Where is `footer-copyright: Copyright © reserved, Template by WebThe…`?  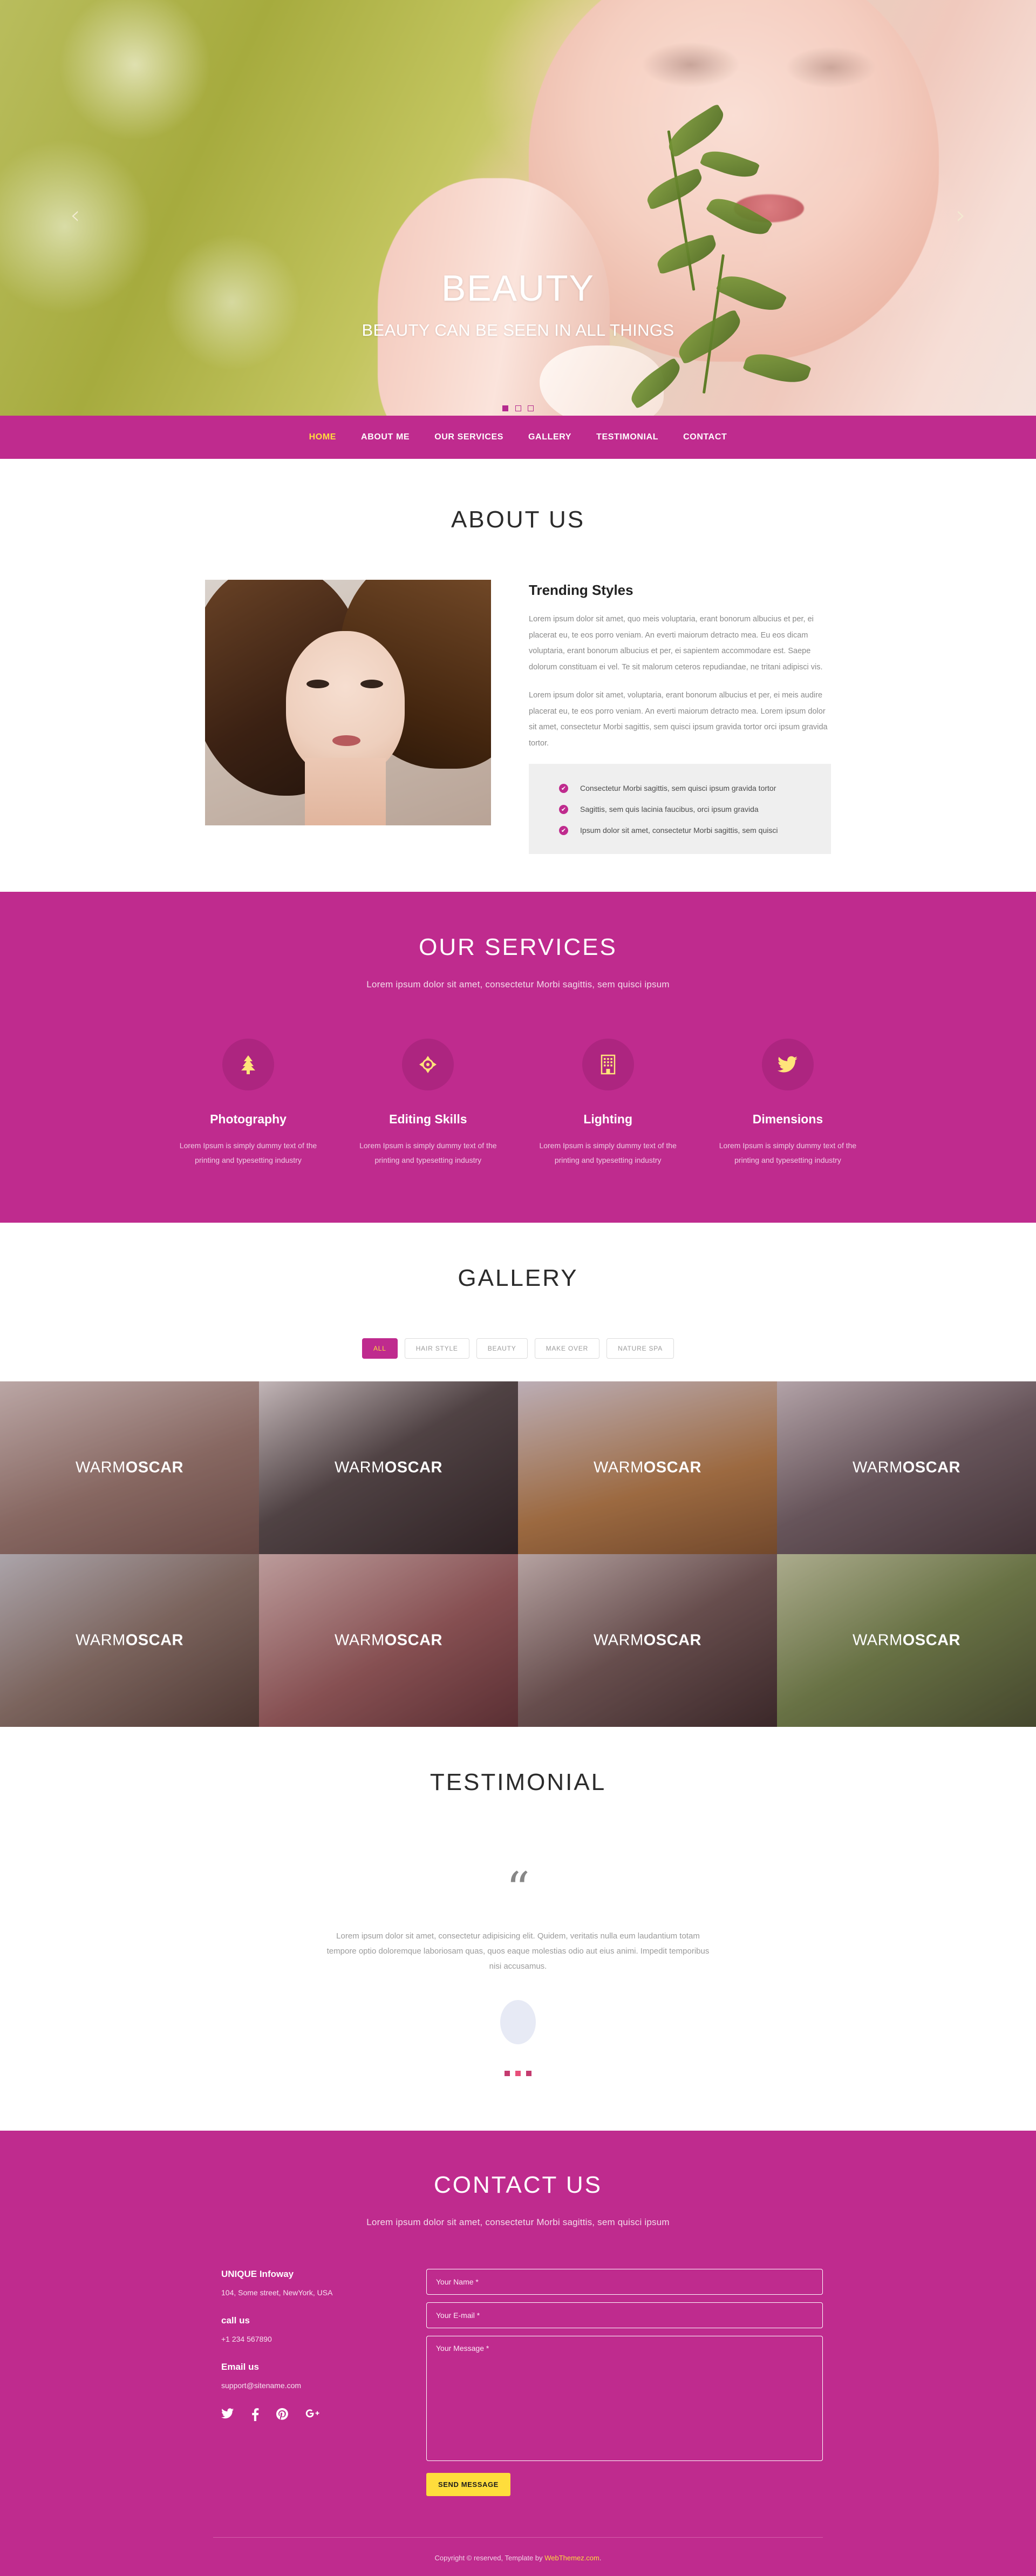
footer-copyright: Copyright © reserved, Template by WebThe… is located at coordinates (518, 2558).